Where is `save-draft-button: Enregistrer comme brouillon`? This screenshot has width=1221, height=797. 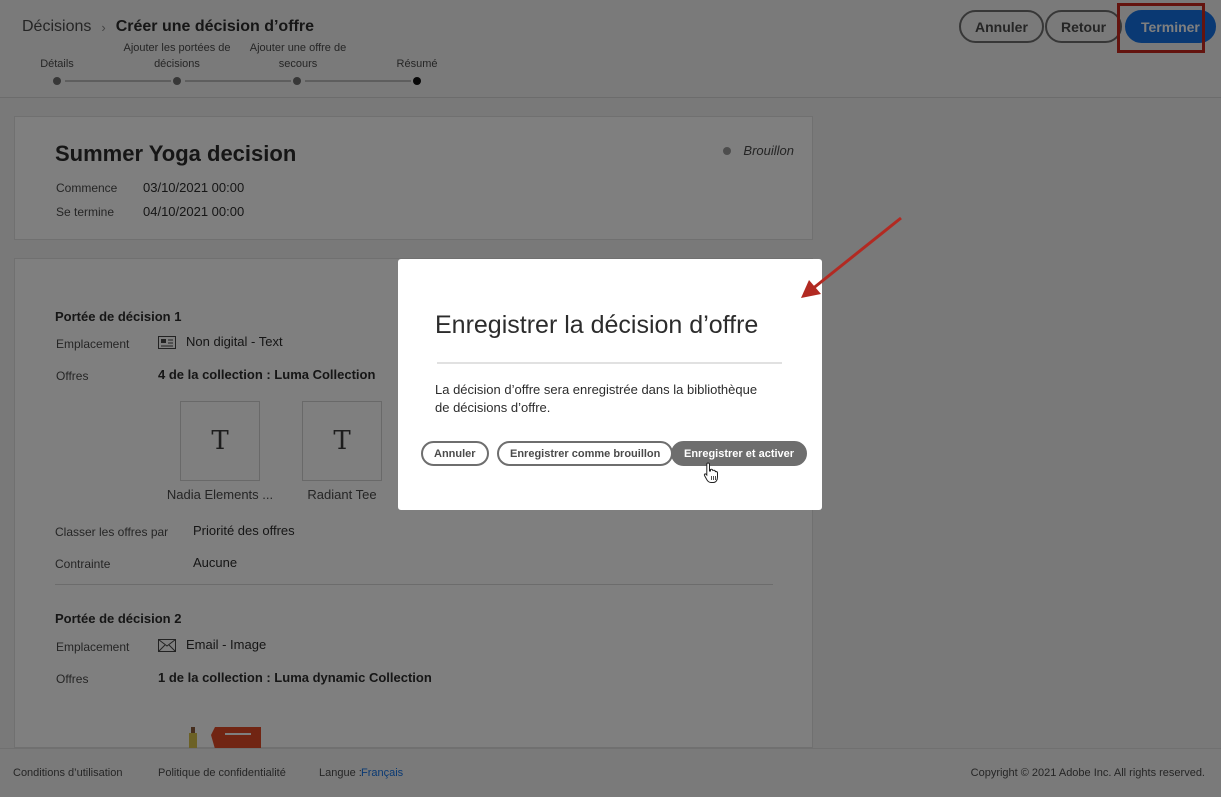 save-draft-button: Enregistrer comme brouillon is located at coordinates (585, 453).